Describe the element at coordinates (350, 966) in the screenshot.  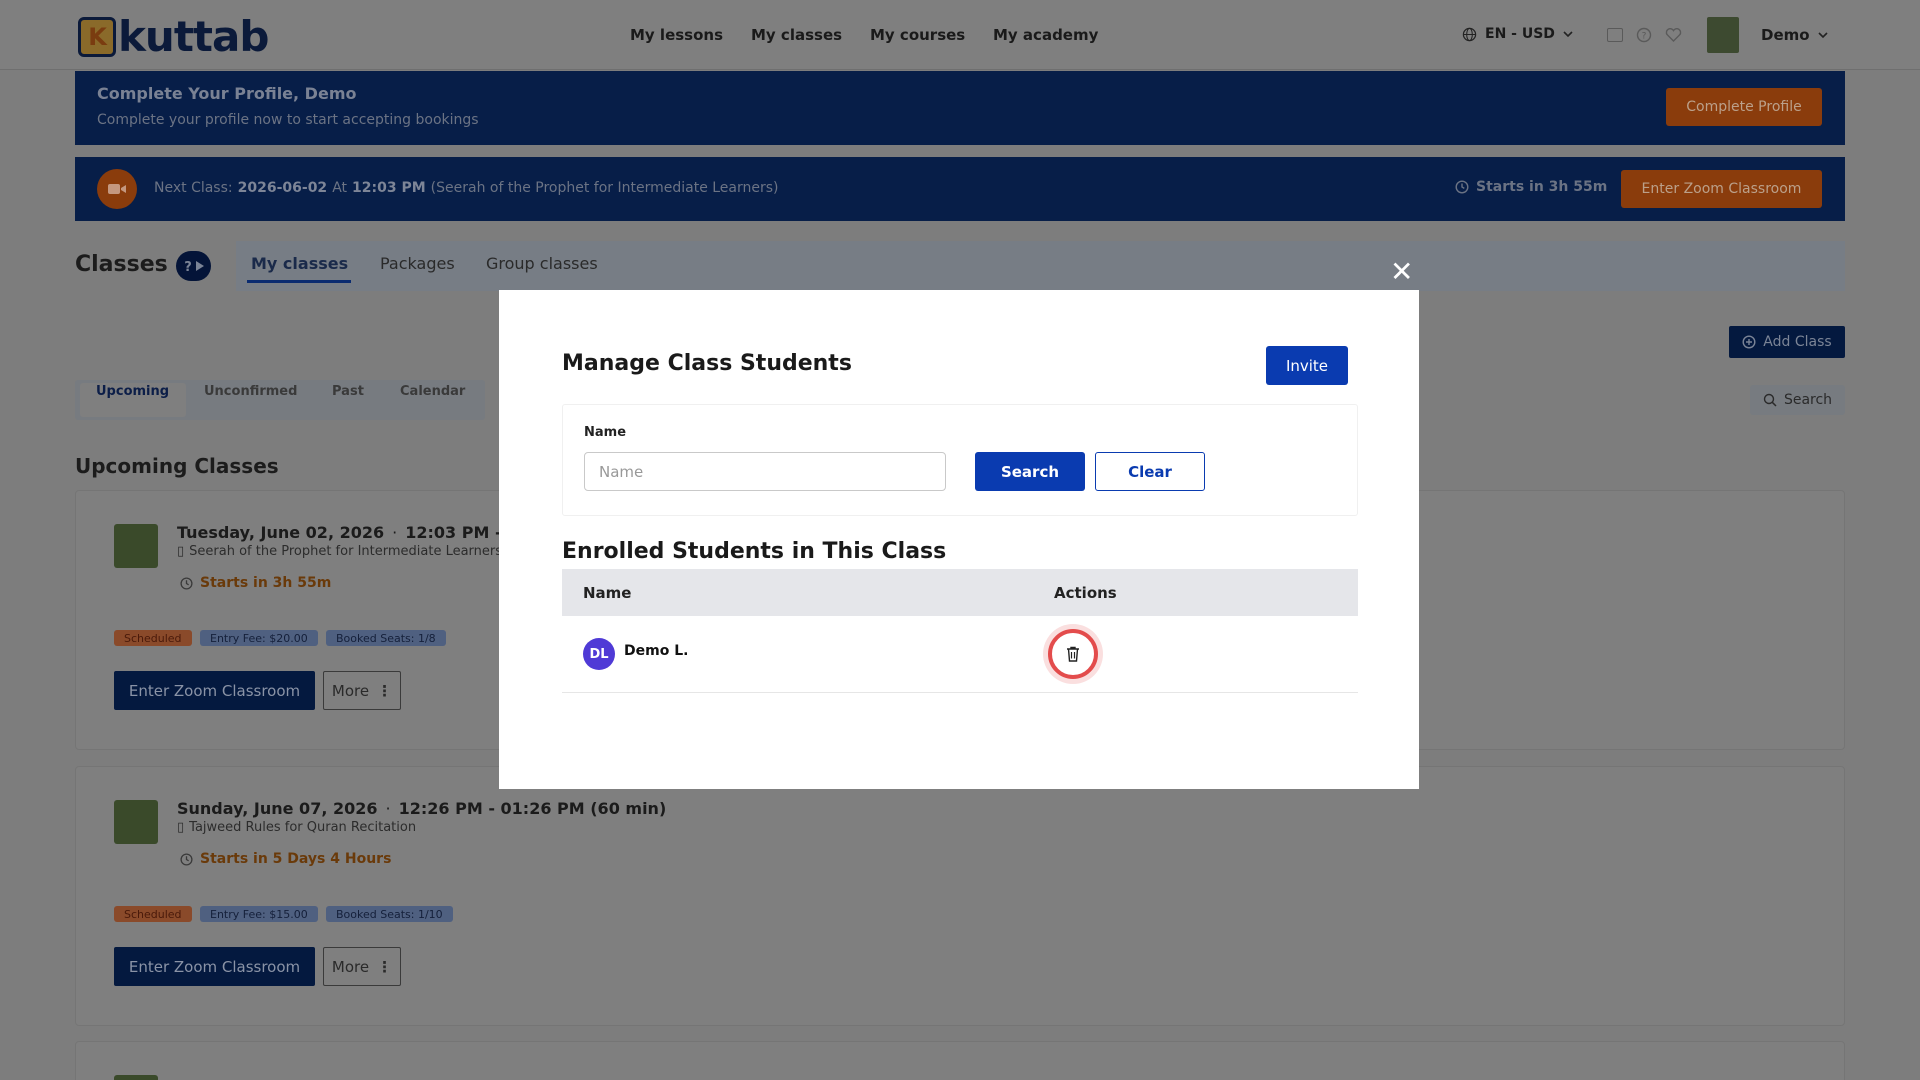
I see `more-label: More` at that location.